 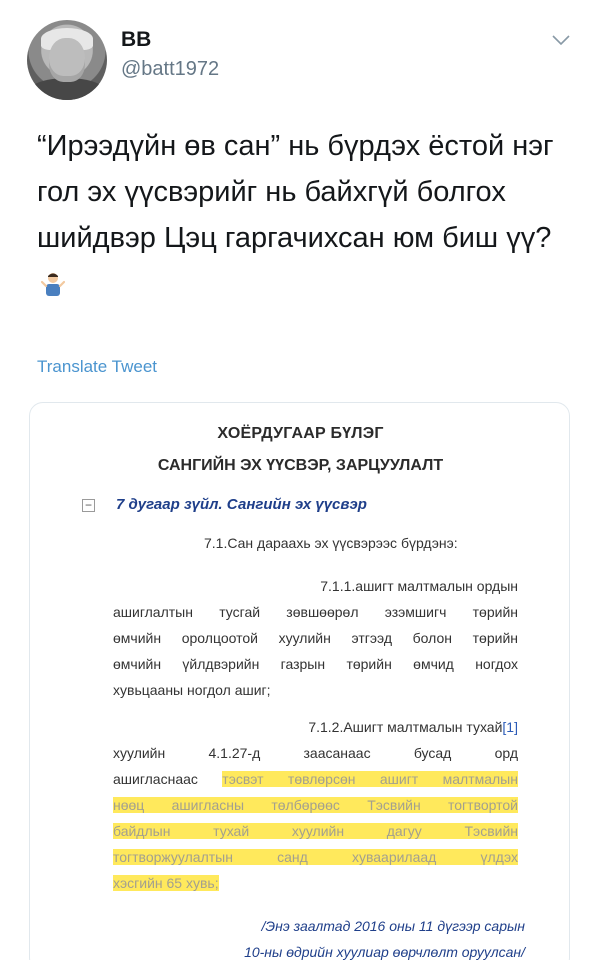 What do you see at coordinates (315, 883) in the screenshot?
I see `clause-7-1-2-line: хэсгийн 65 хувь;` at bounding box center [315, 883].